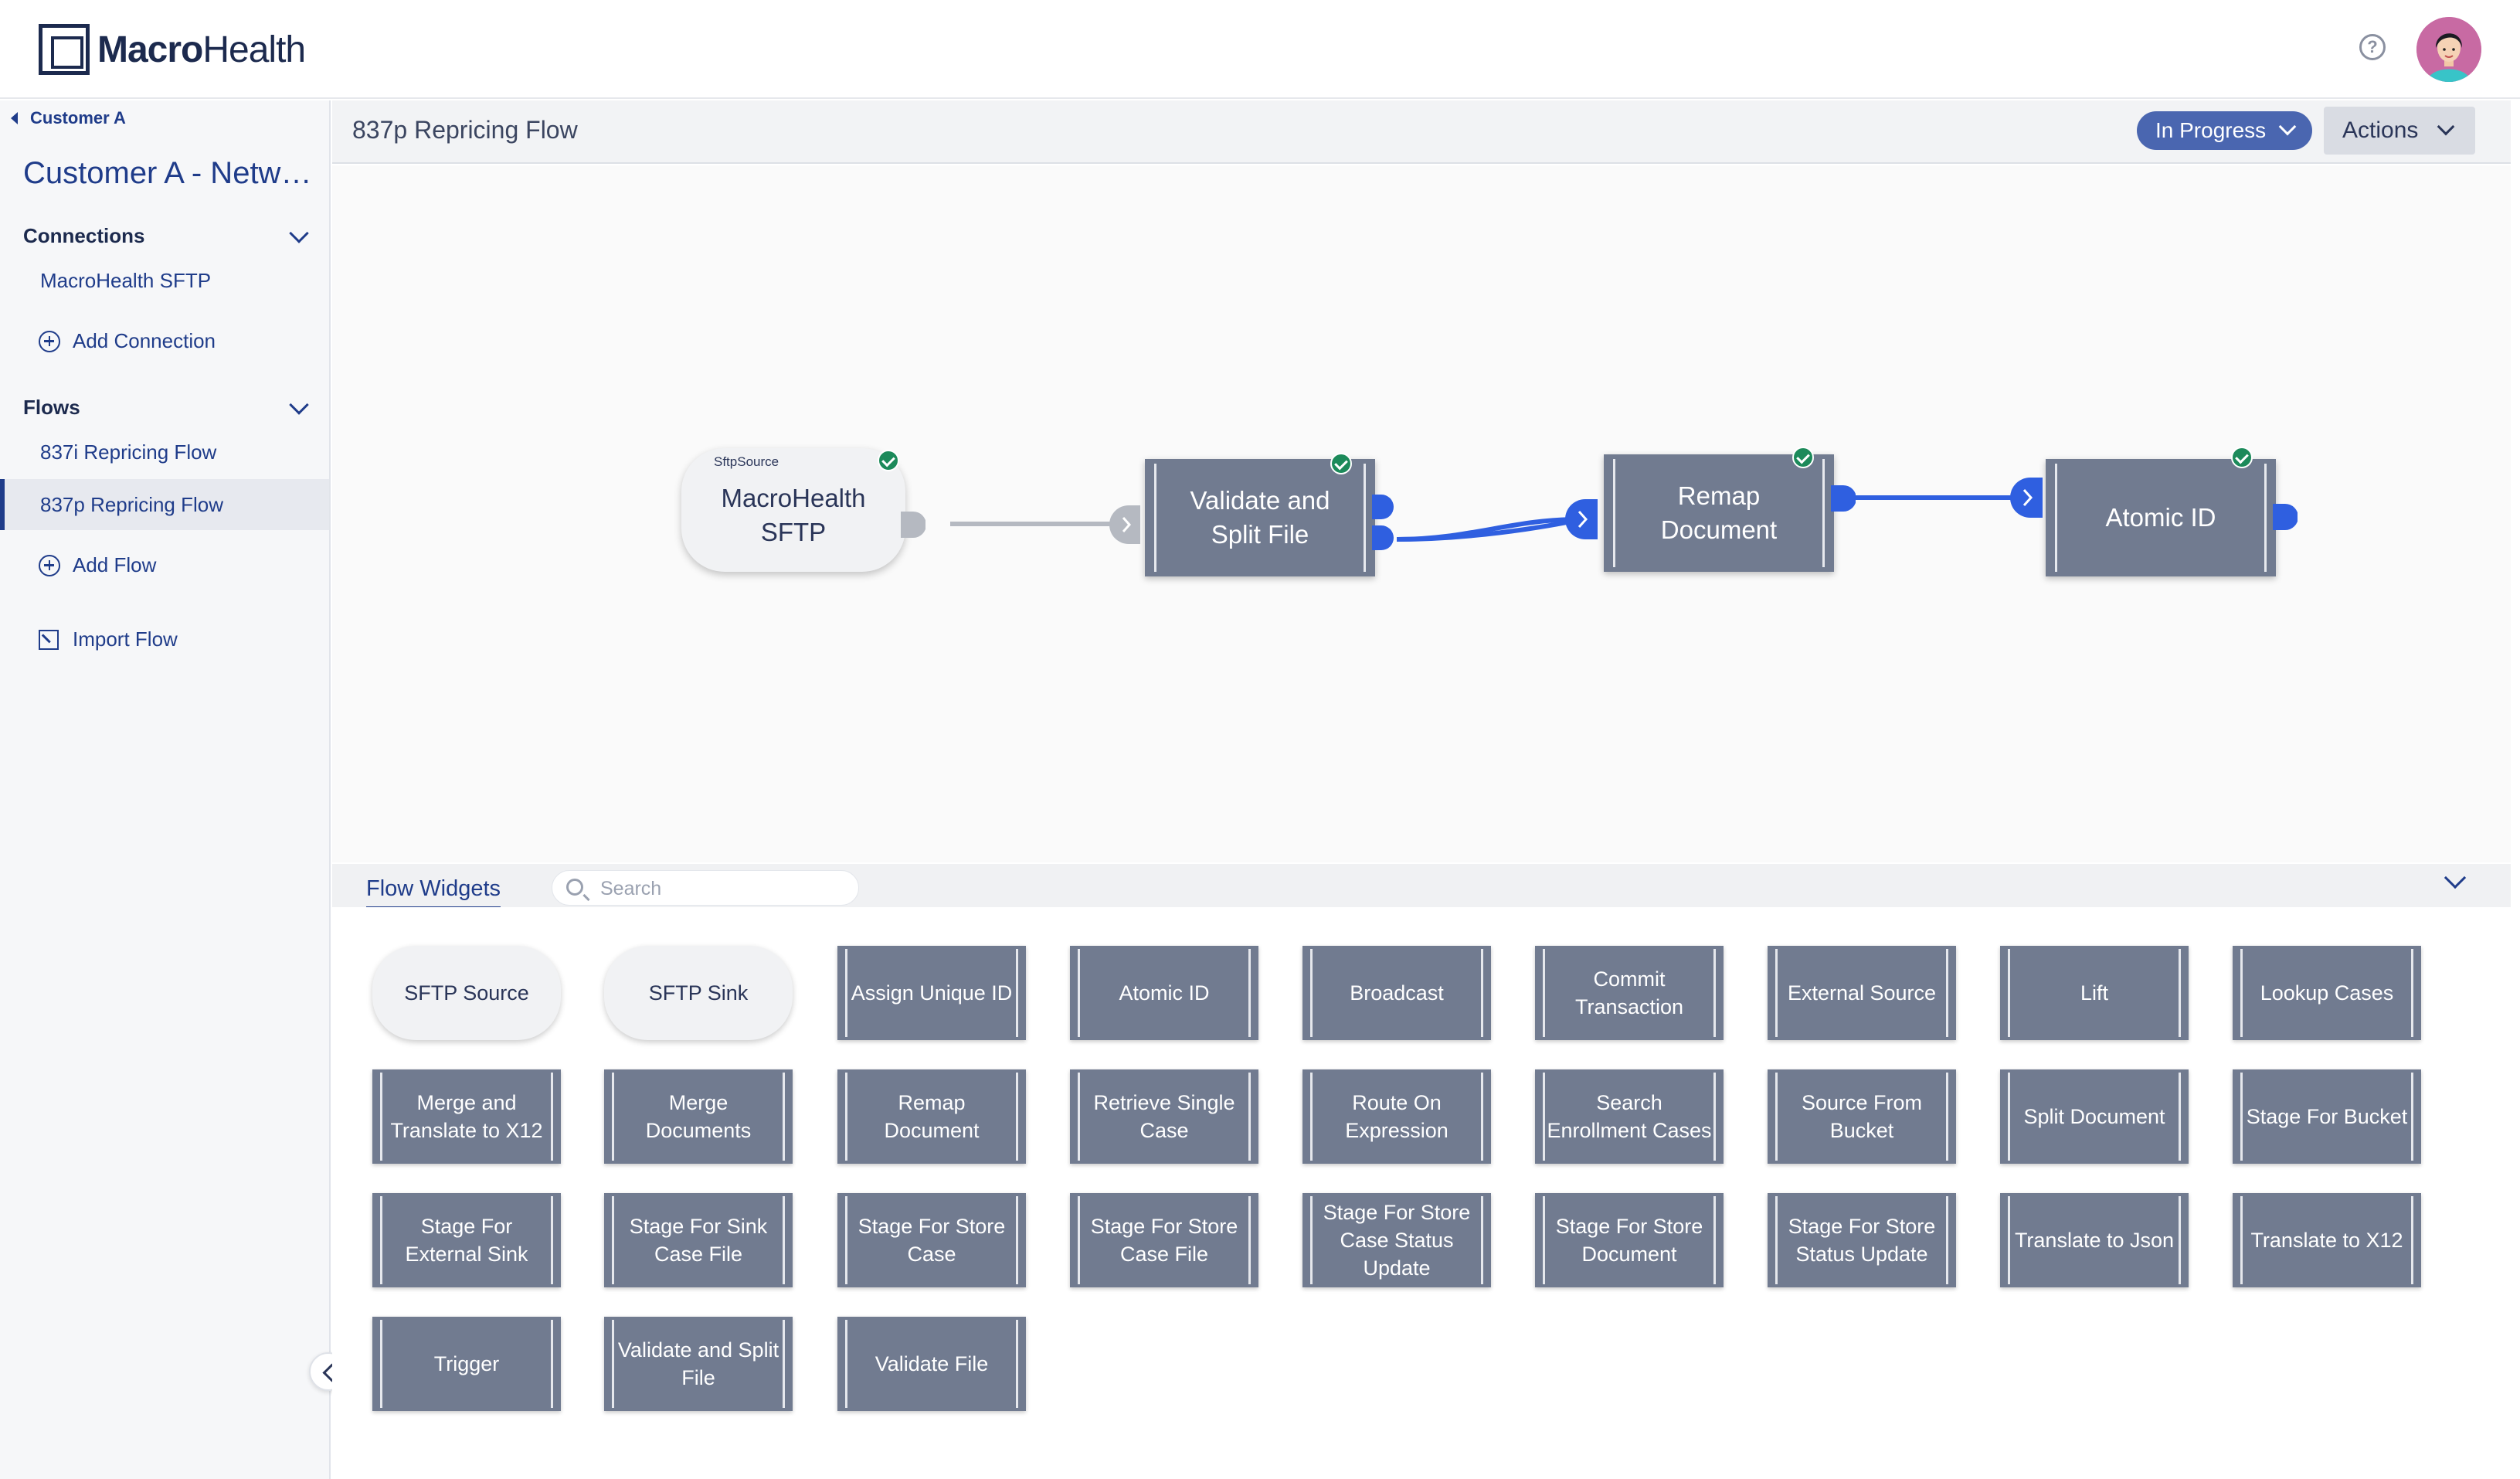  I want to click on search-icon, so click(574, 887).